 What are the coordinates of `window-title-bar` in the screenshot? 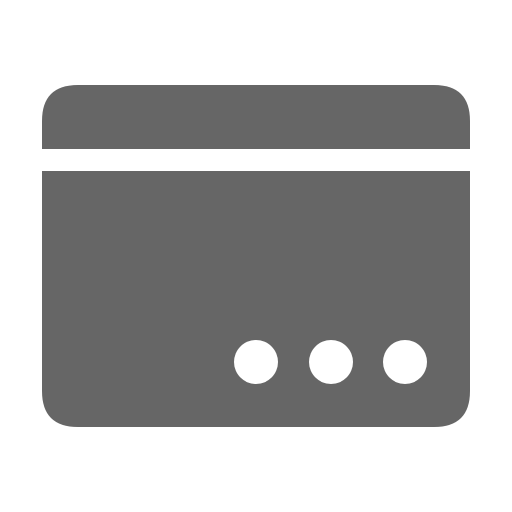 It's located at (256, 117).